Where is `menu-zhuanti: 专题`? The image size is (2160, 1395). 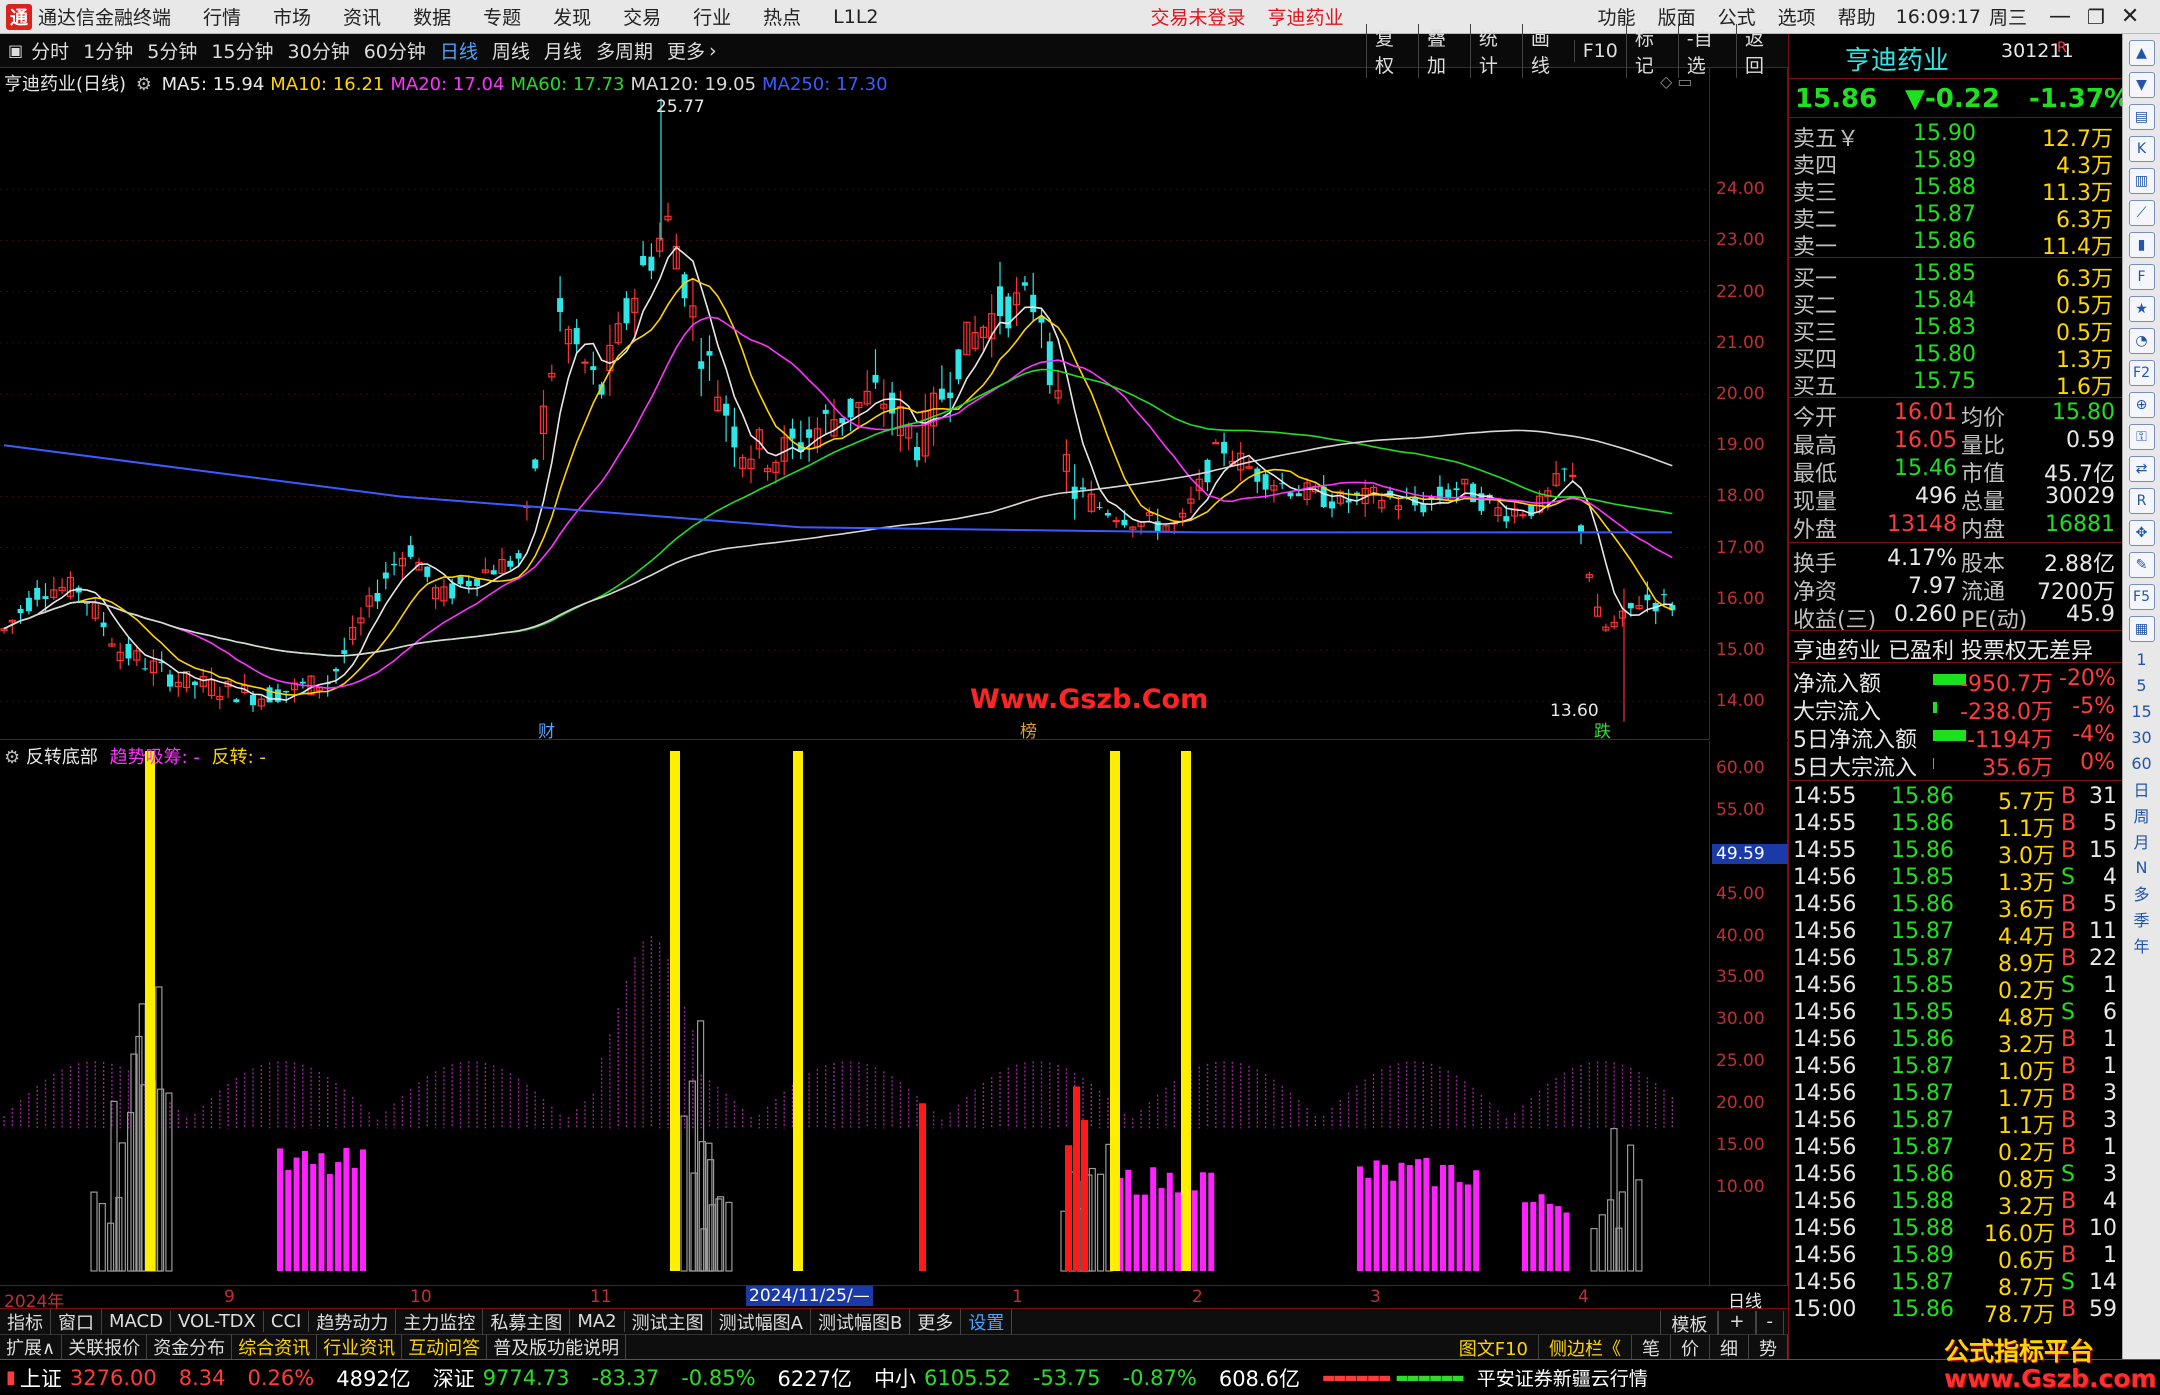
menu-zhuanti: 专题 is located at coordinates (502, 16).